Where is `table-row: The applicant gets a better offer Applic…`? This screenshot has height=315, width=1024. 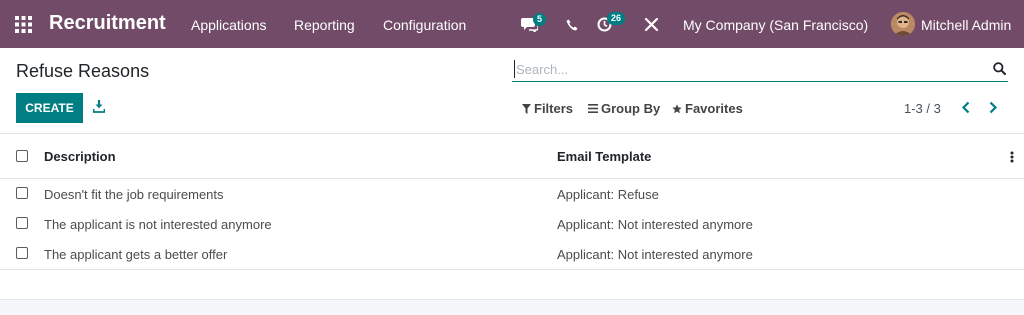
table-row: The applicant gets a better offer Applic… is located at coordinates (512, 254).